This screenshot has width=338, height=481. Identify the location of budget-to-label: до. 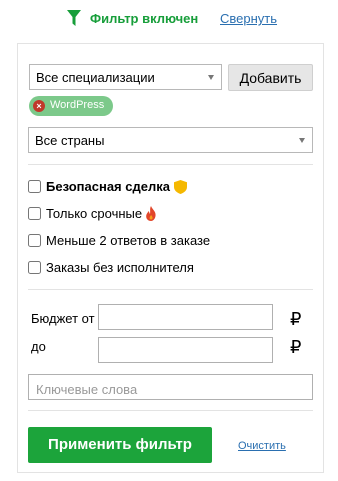
(38, 346).